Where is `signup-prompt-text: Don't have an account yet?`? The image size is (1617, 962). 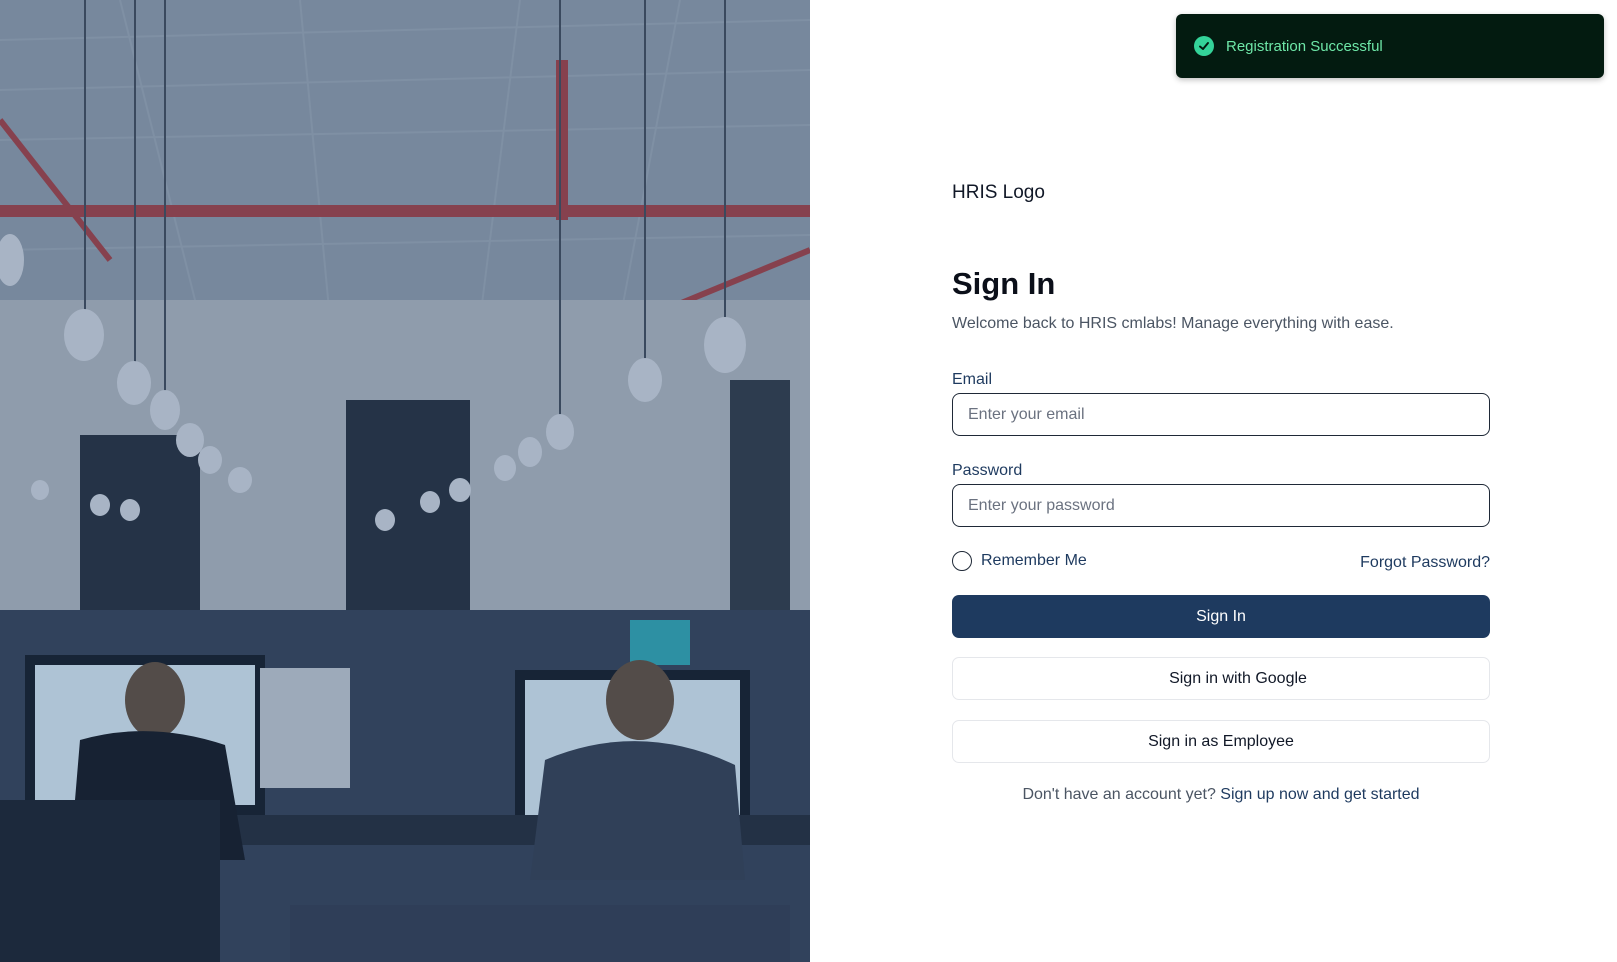 signup-prompt-text: Don't have an account yet? is located at coordinates (1119, 794).